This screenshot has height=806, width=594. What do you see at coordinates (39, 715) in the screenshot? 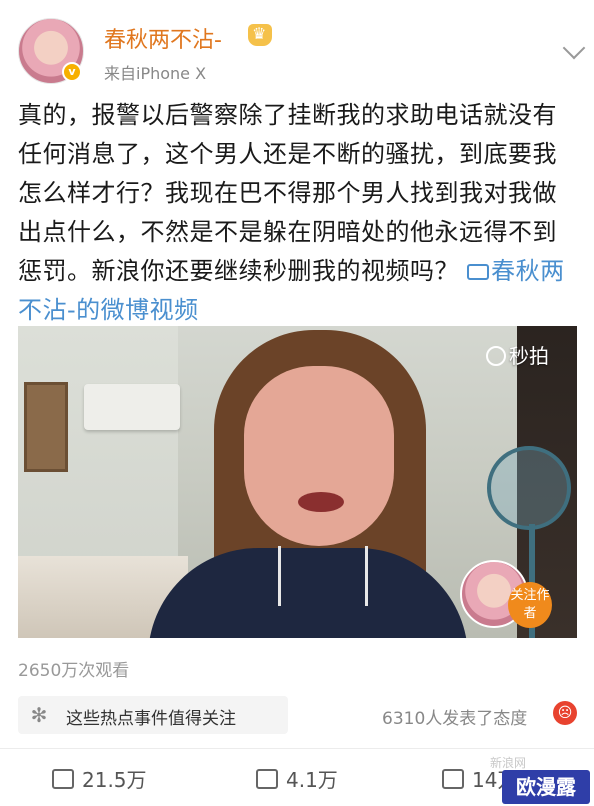
I see `hot-topic-icon: ✻` at bounding box center [39, 715].